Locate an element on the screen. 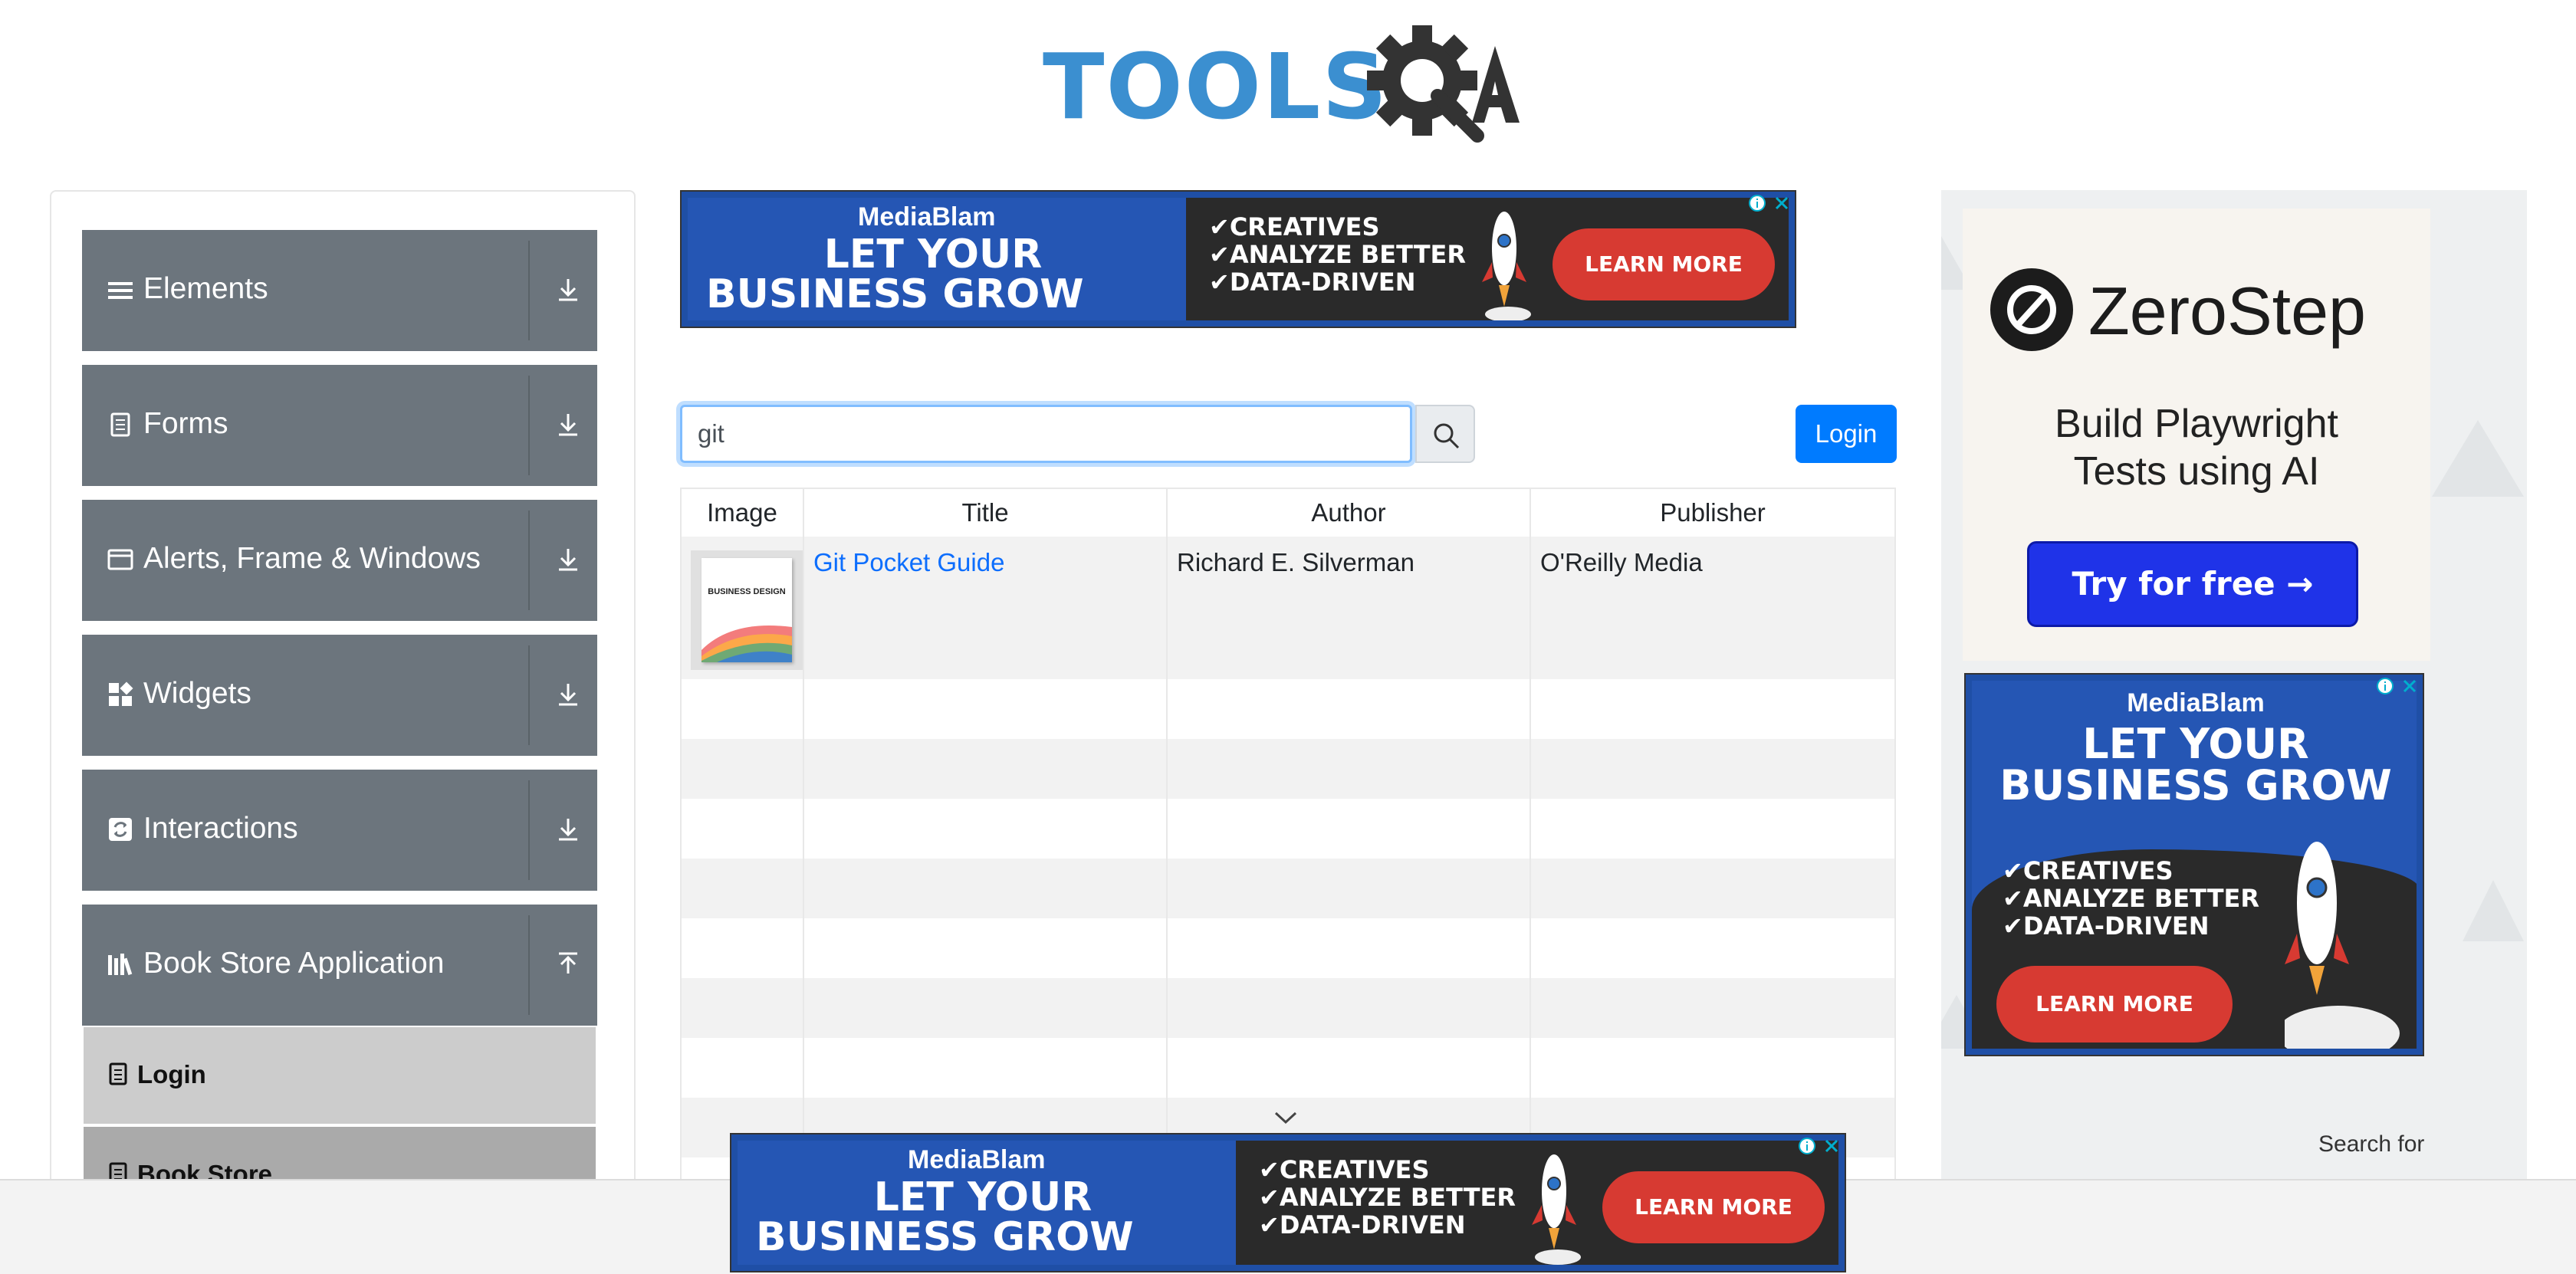 Image resolution: width=2576 pixels, height=1274 pixels. hamburger-icon is located at coordinates (120, 290).